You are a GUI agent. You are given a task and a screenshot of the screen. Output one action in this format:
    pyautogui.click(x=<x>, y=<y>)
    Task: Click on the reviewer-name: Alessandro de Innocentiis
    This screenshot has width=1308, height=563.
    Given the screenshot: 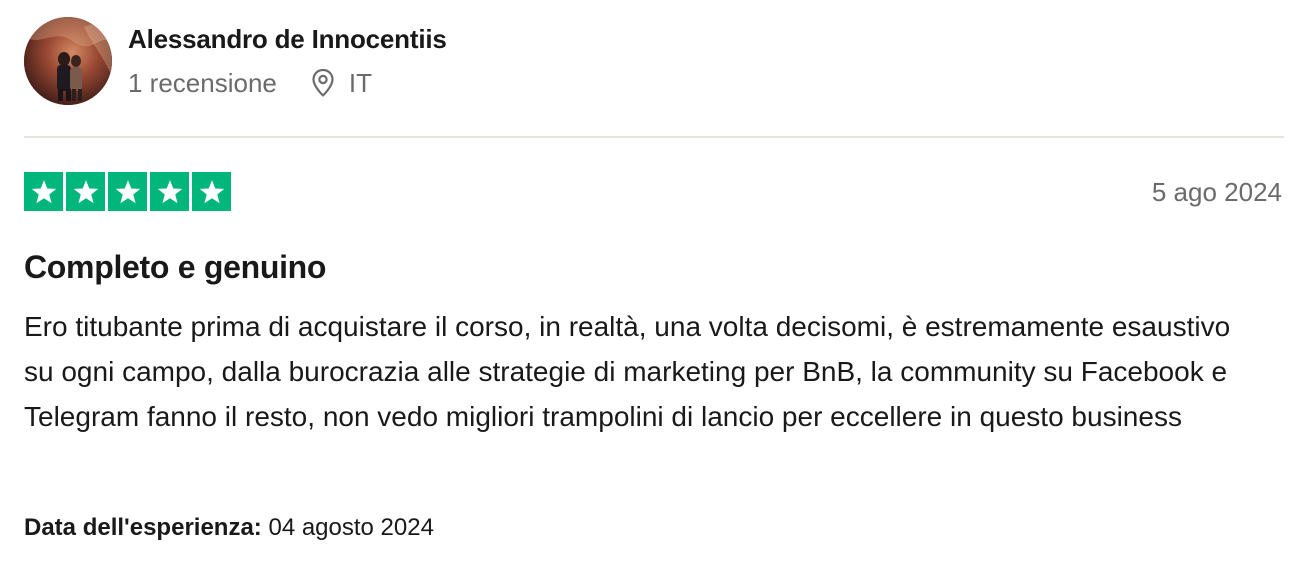 What is the action you would take?
    pyautogui.click(x=287, y=39)
    